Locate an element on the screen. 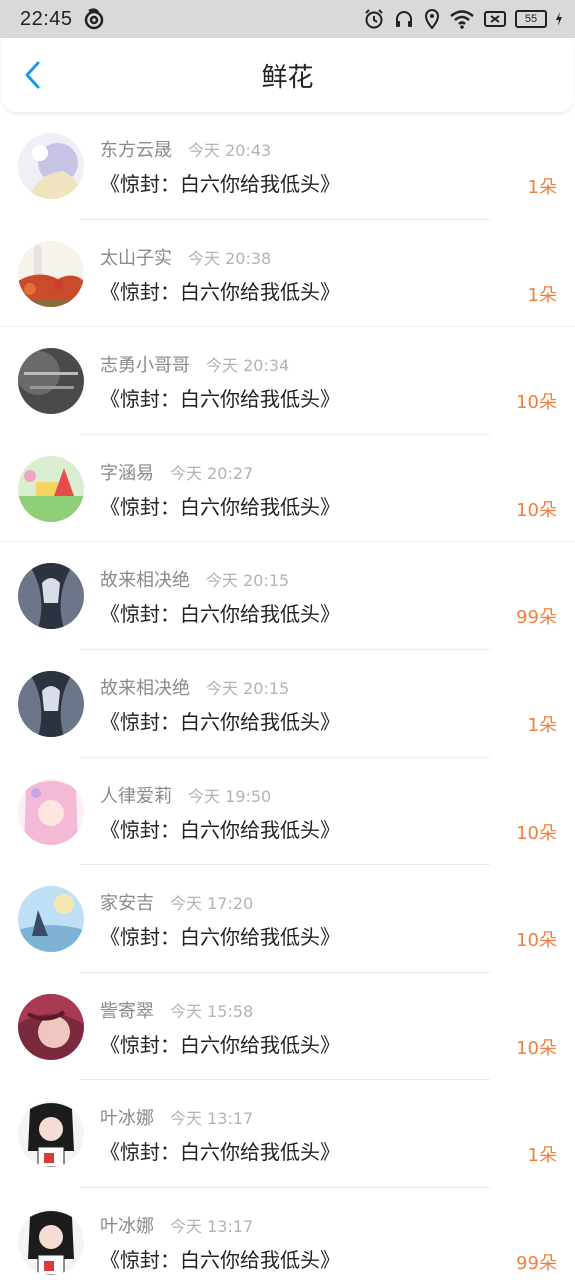  back-button is located at coordinates (33, 75).